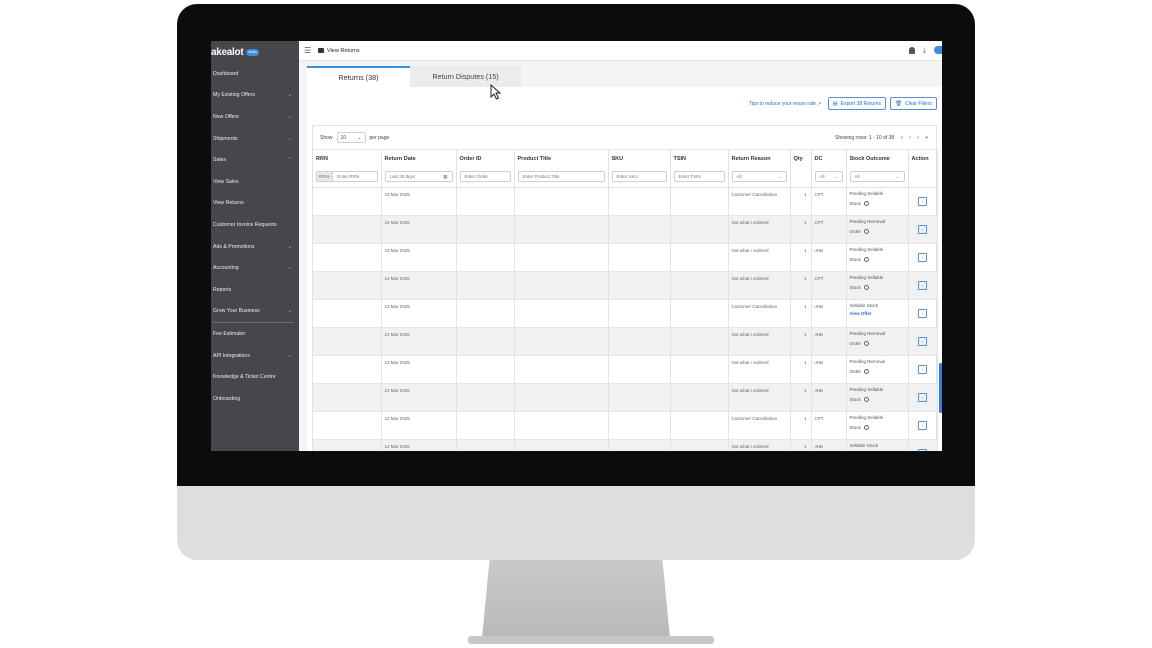 This screenshot has width=1152, height=648. Describe the element at coordinates (309, 50) in the screenshot. I see `menu-icon: ☰` at that location.